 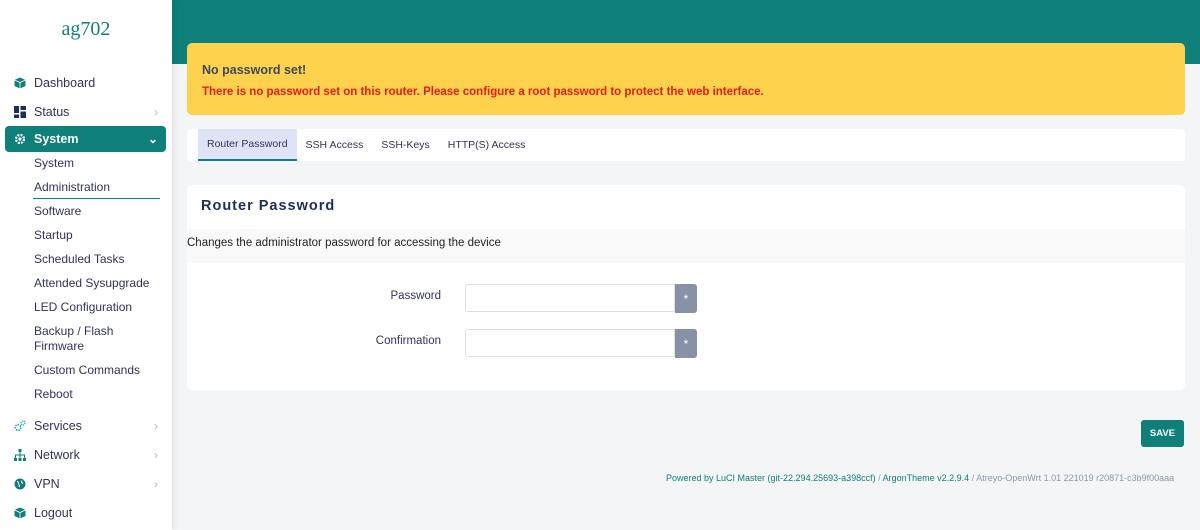 What do you see at coordinates (1162, 433) in the screenshot?
I see `save-button: SAVE` at bounding box center [1162, 433].